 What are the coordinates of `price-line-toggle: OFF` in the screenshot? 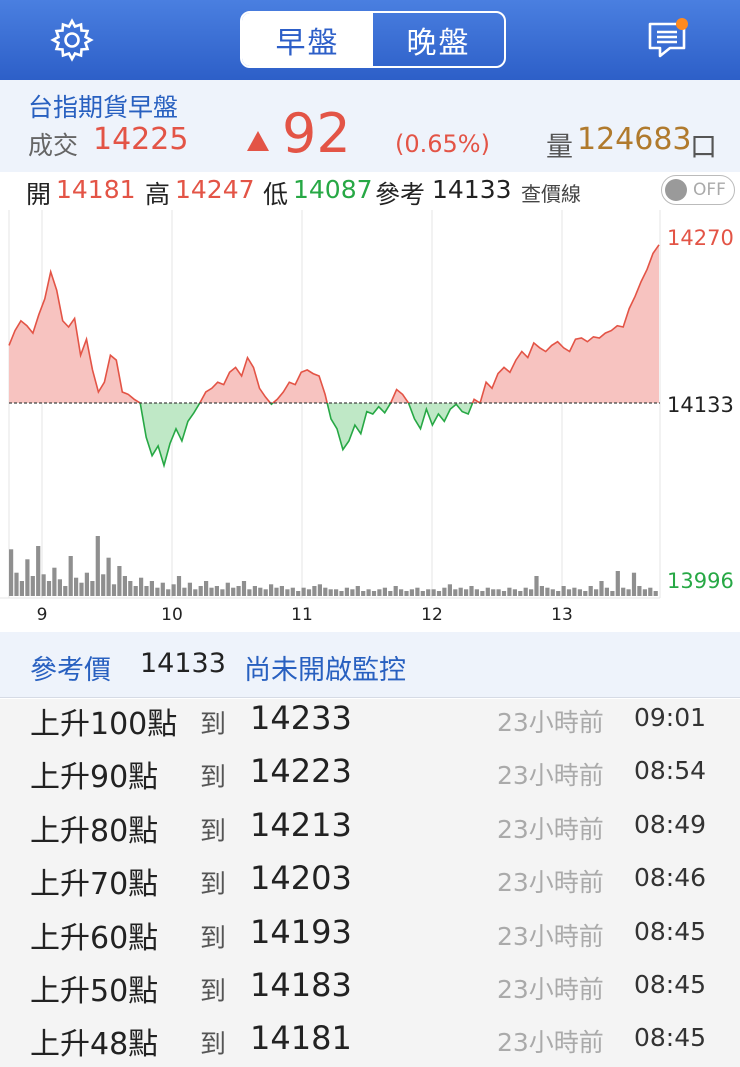 It's located at (698, 190).